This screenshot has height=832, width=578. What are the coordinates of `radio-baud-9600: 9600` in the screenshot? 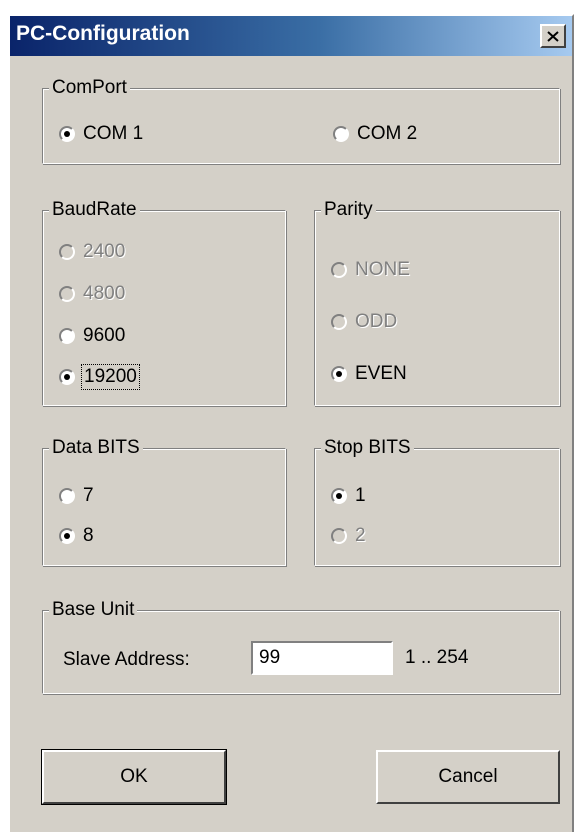 It's located at (92, 336).